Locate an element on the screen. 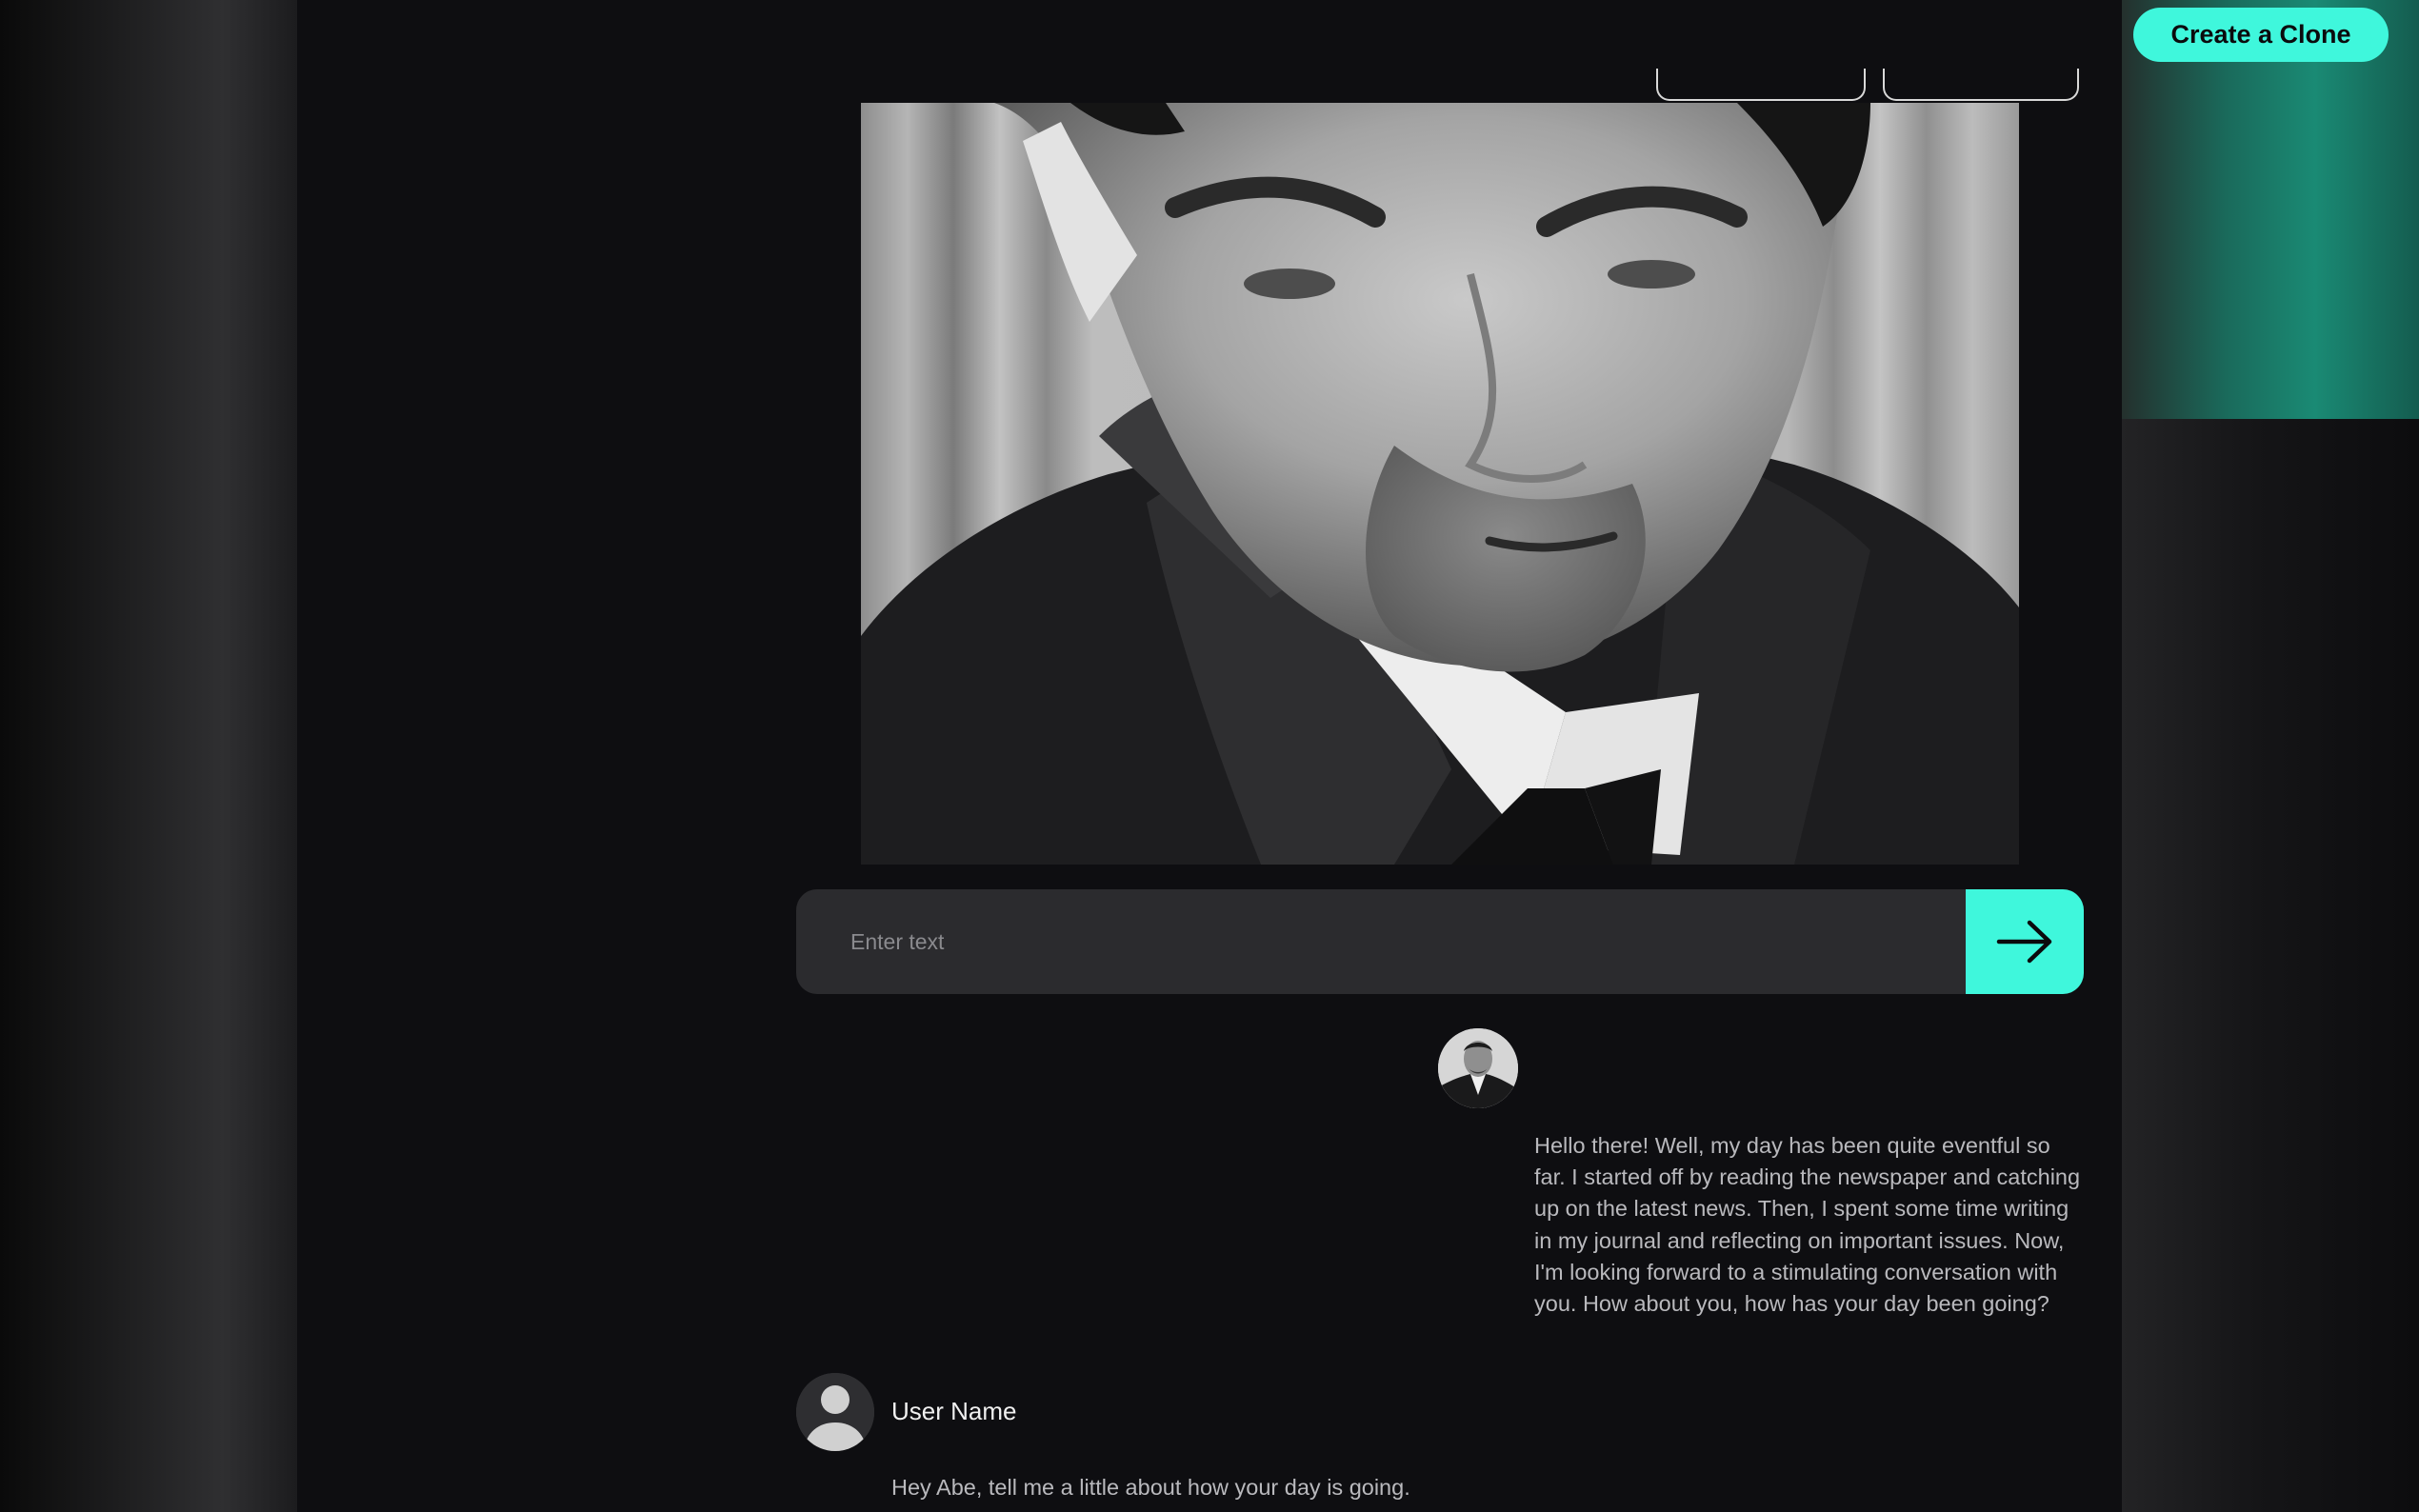  right-backdrop is located at coordinates (2270, 756).